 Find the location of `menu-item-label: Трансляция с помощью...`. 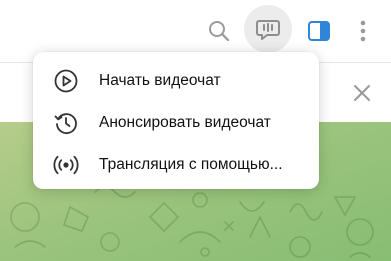

menu-item-label: Трансляция с помощью... is located at coordinates (191, 164).